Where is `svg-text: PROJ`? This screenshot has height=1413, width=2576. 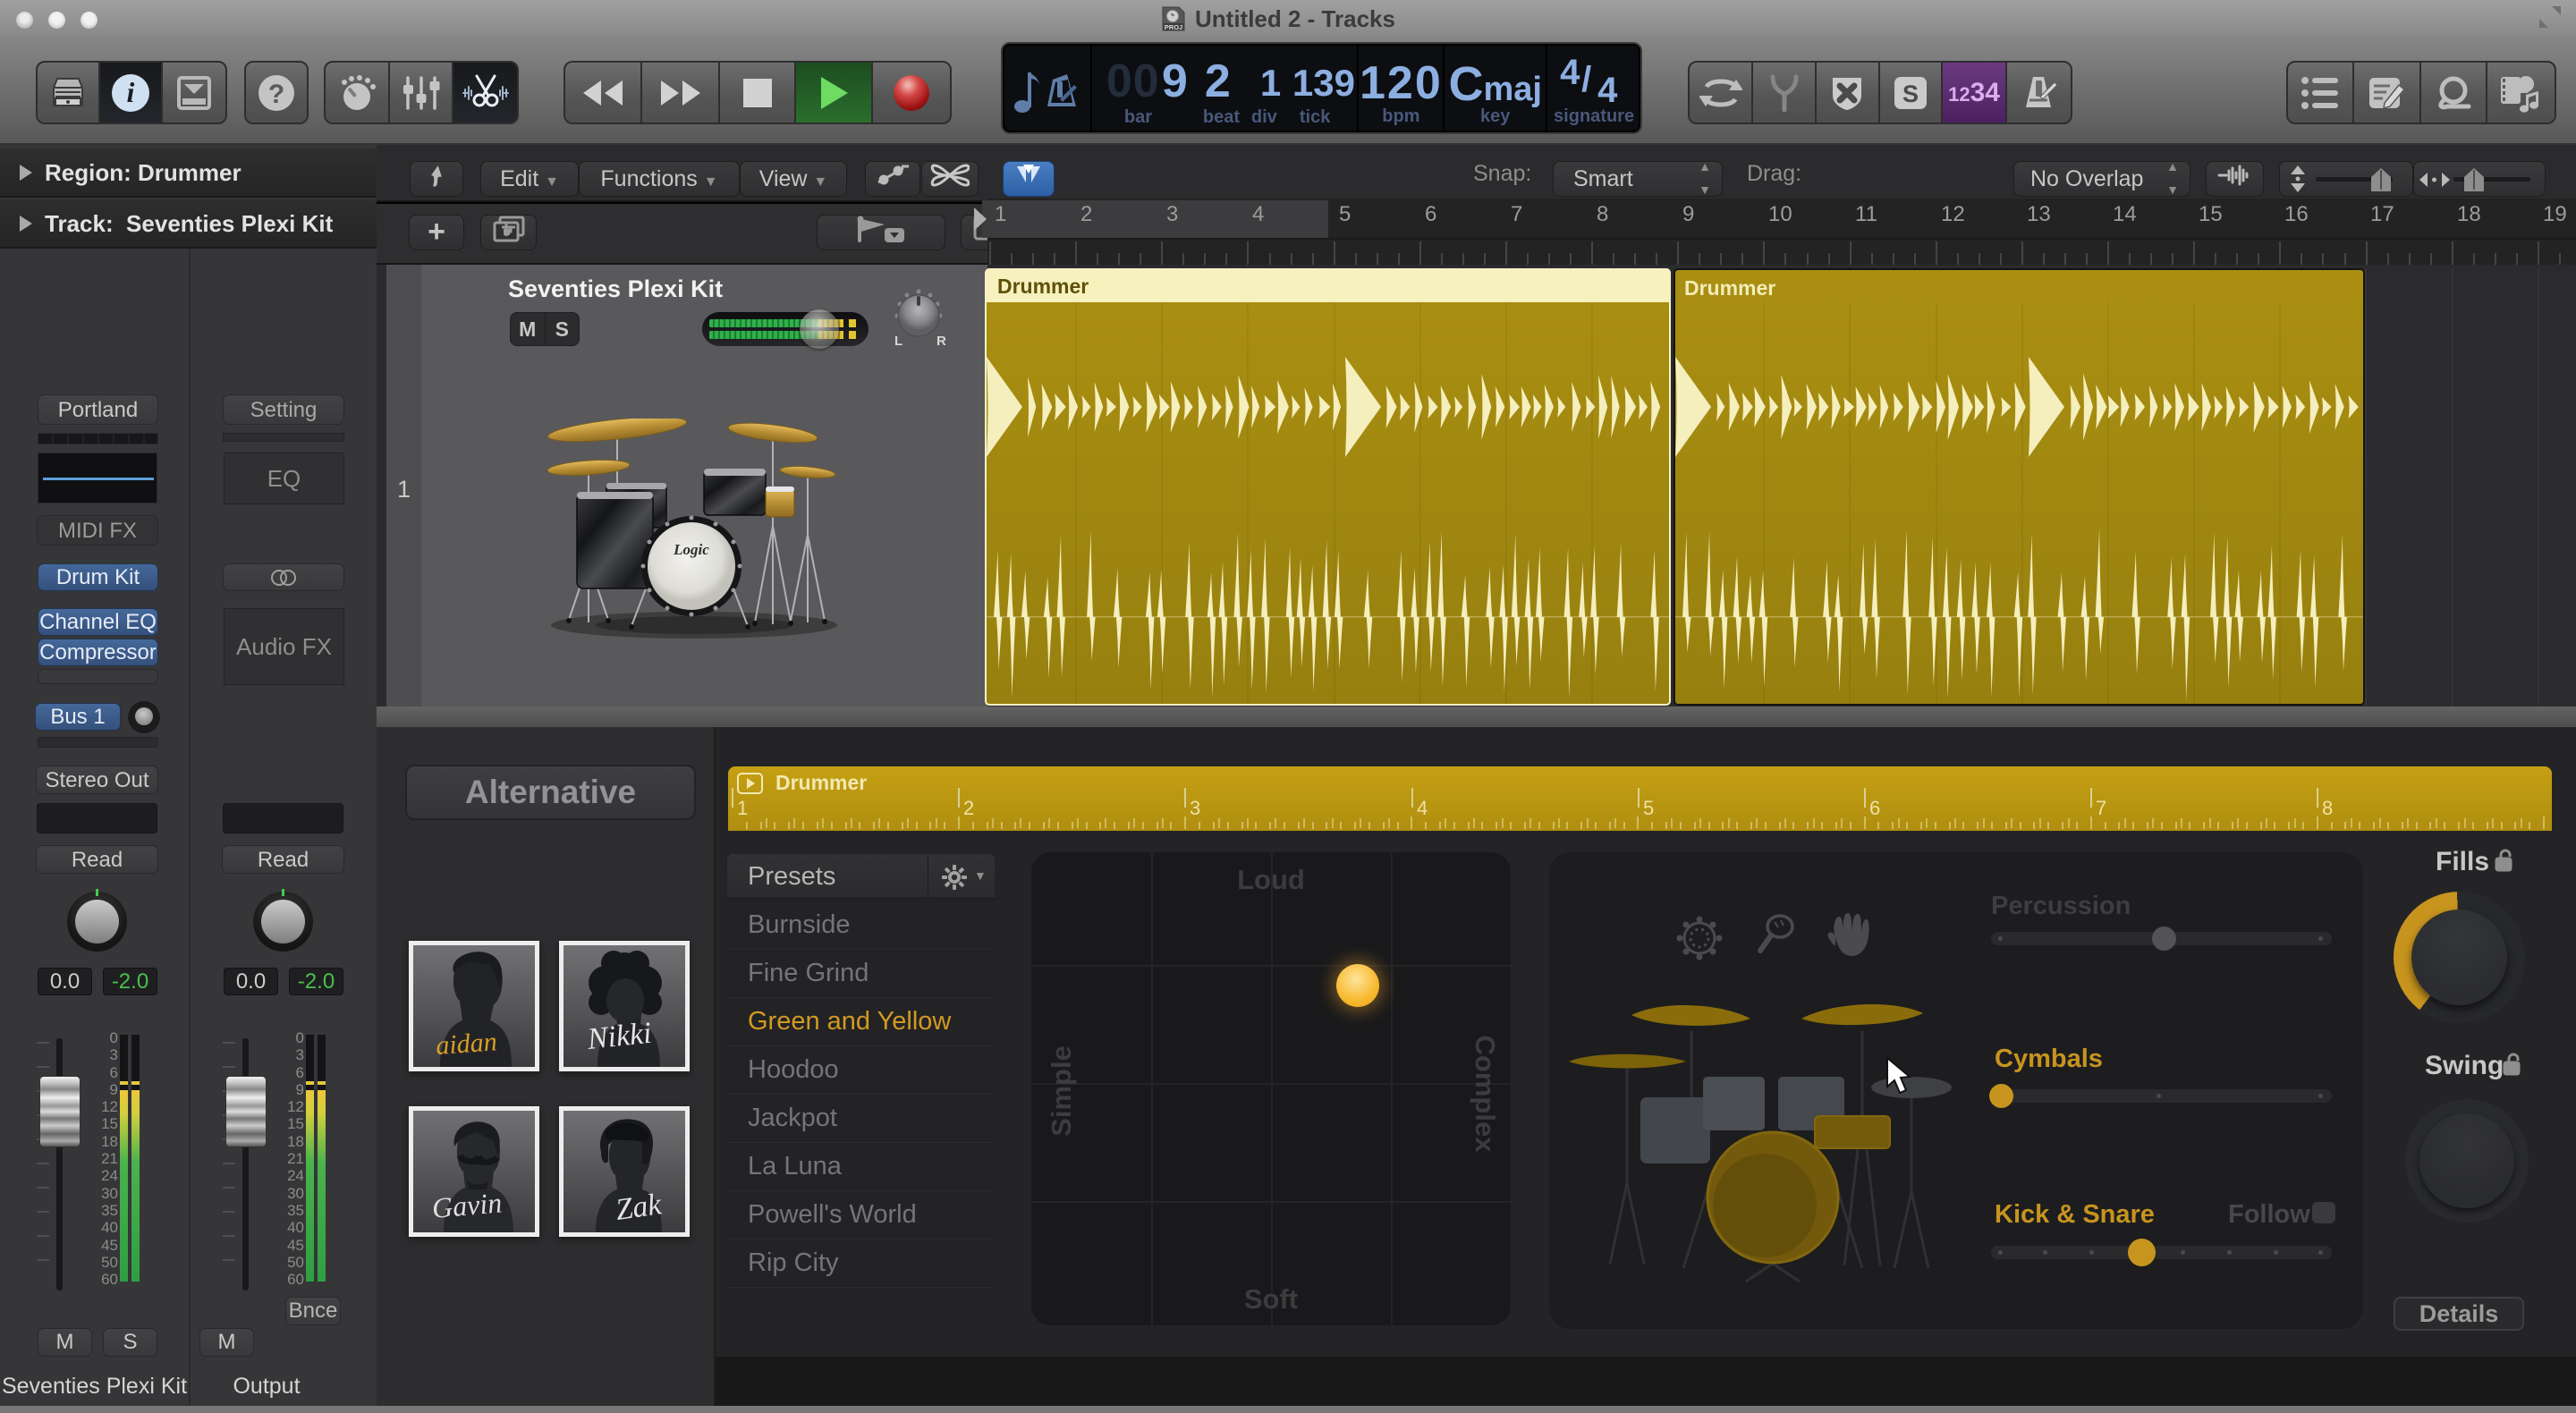
svg-text: PROJ is located at coordinates (1173, 27).